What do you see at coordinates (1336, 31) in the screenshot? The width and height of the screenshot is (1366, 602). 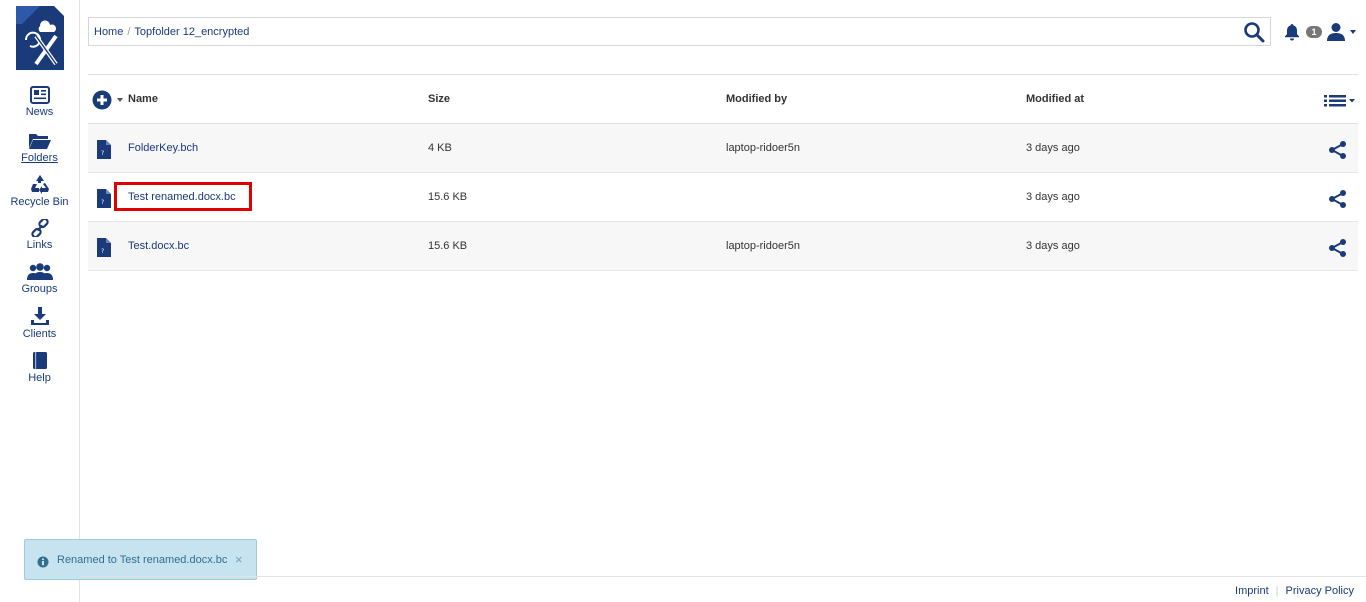 I see `user-icon` at bounding box center [1336, 31].